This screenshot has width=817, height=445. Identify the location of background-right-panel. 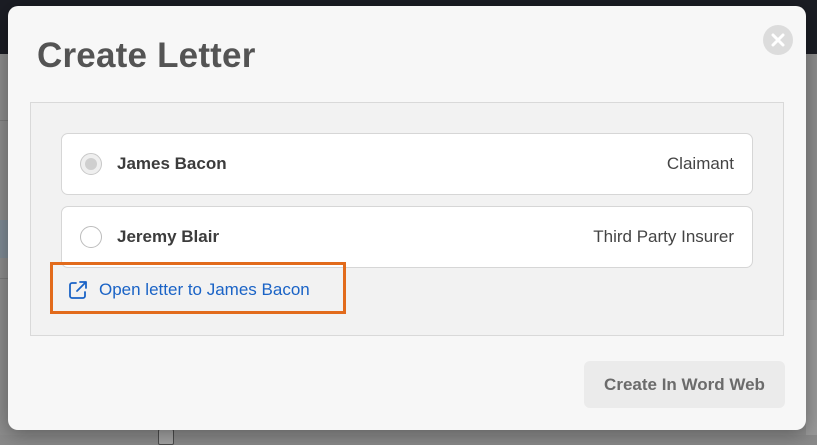
(811, 367).